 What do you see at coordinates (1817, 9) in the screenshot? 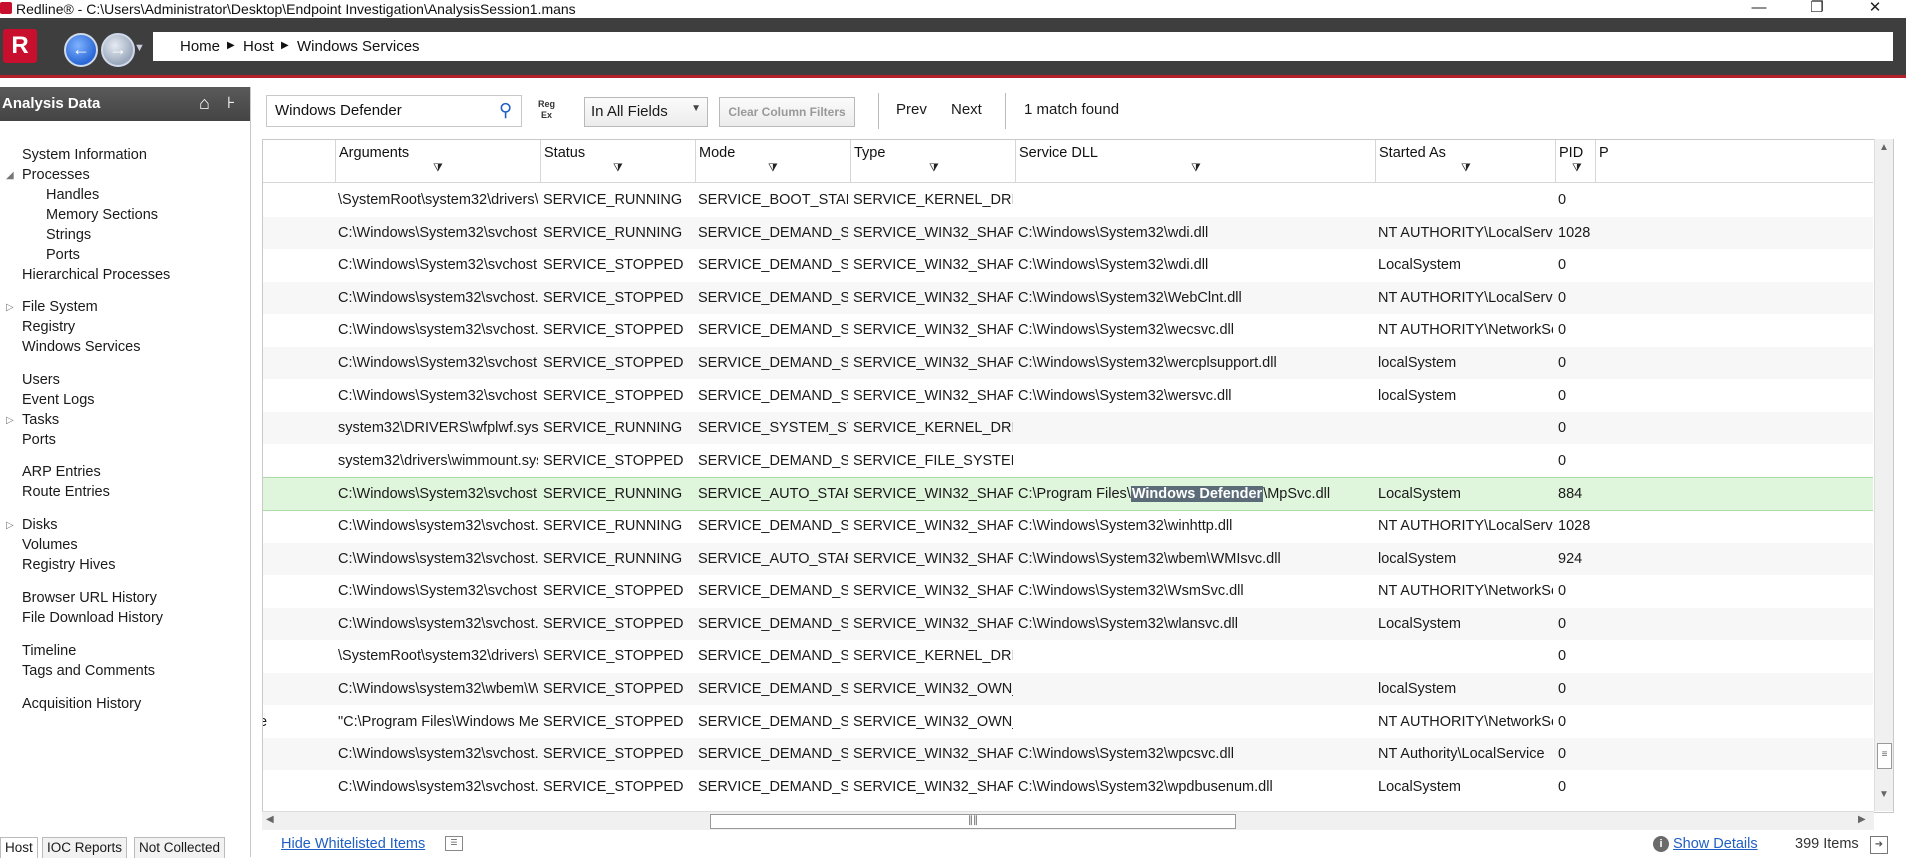
I see `restore-icon: ❐` at bounding box center [1817, 9].